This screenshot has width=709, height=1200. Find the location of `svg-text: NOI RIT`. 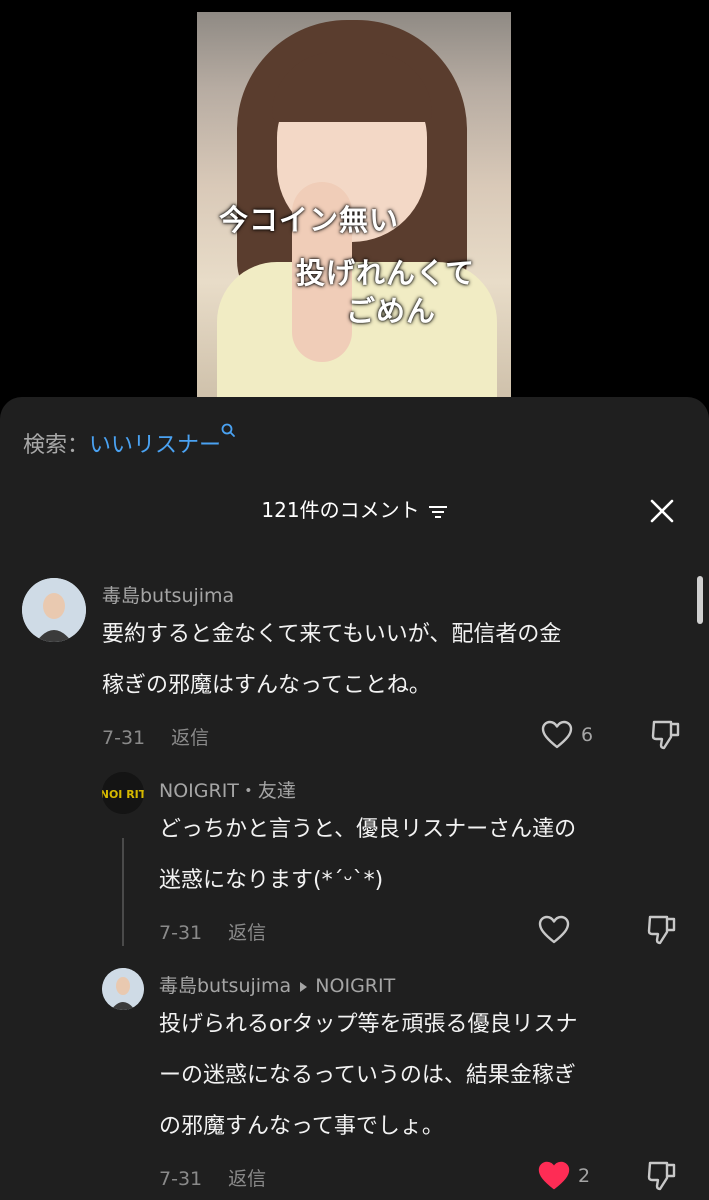

svg-text: NOI RIT is located at coordinates (123, 794).